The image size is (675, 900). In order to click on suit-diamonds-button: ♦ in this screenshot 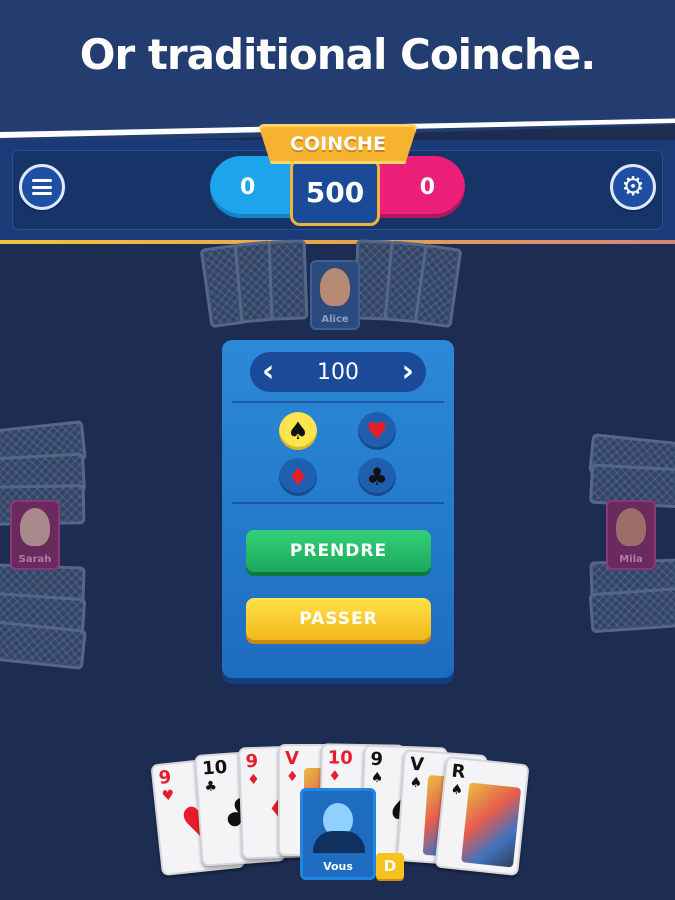, I will do `click(298, 477)`.